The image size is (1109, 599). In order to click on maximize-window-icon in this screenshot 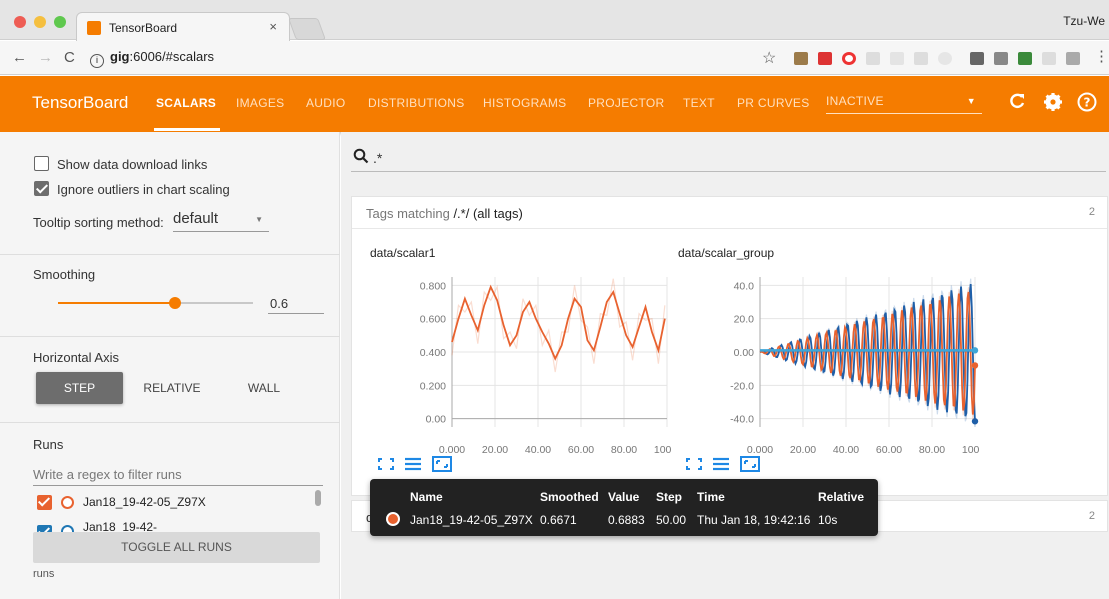, I will do `click(60, 22)`.